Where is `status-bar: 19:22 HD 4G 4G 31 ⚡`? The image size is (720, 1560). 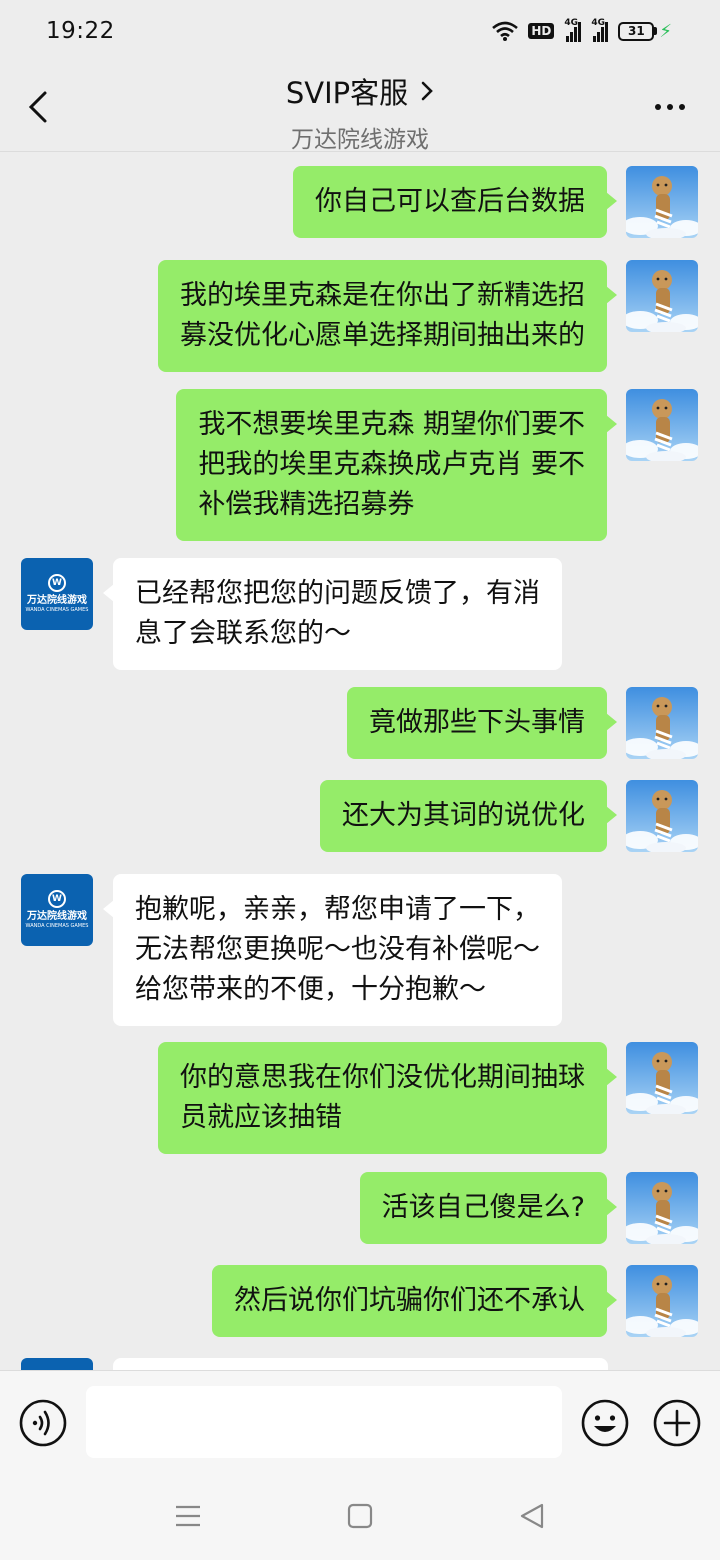
status-bar: 19:22 HD 4G 4G 31 ⚡ is located at coordinates (360, 31).